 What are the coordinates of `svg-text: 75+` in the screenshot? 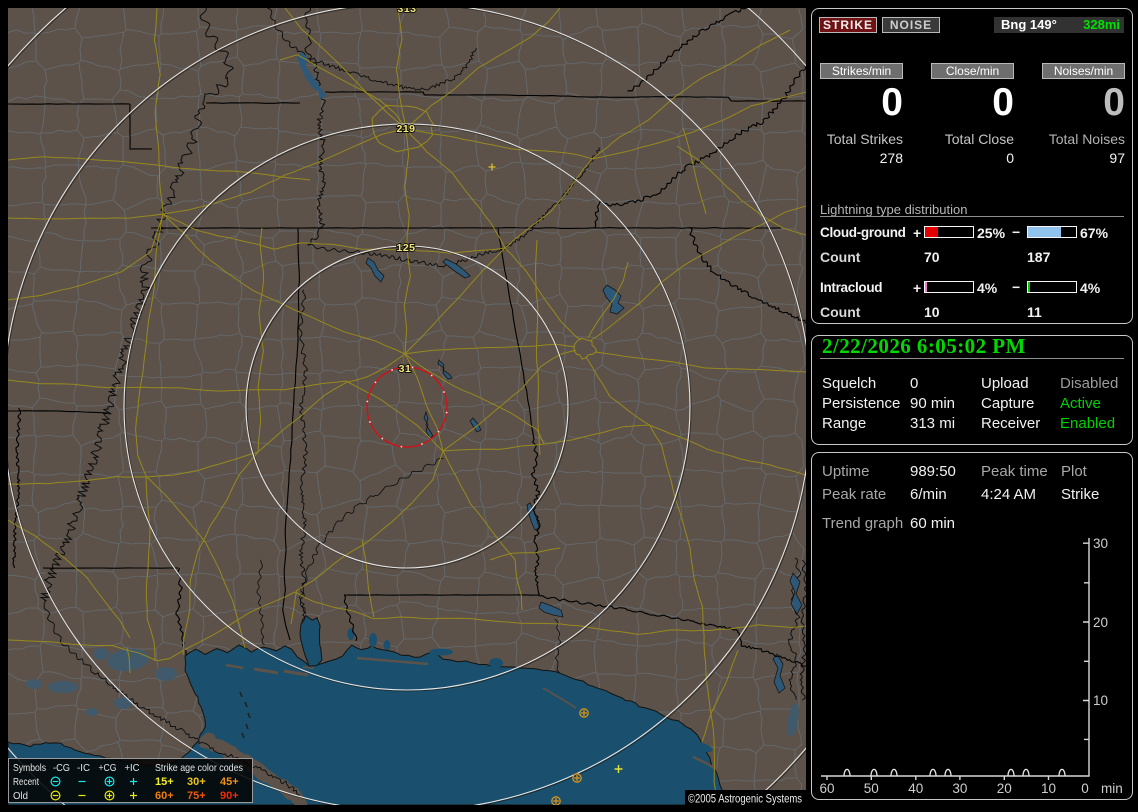 It's located at (196, 796).